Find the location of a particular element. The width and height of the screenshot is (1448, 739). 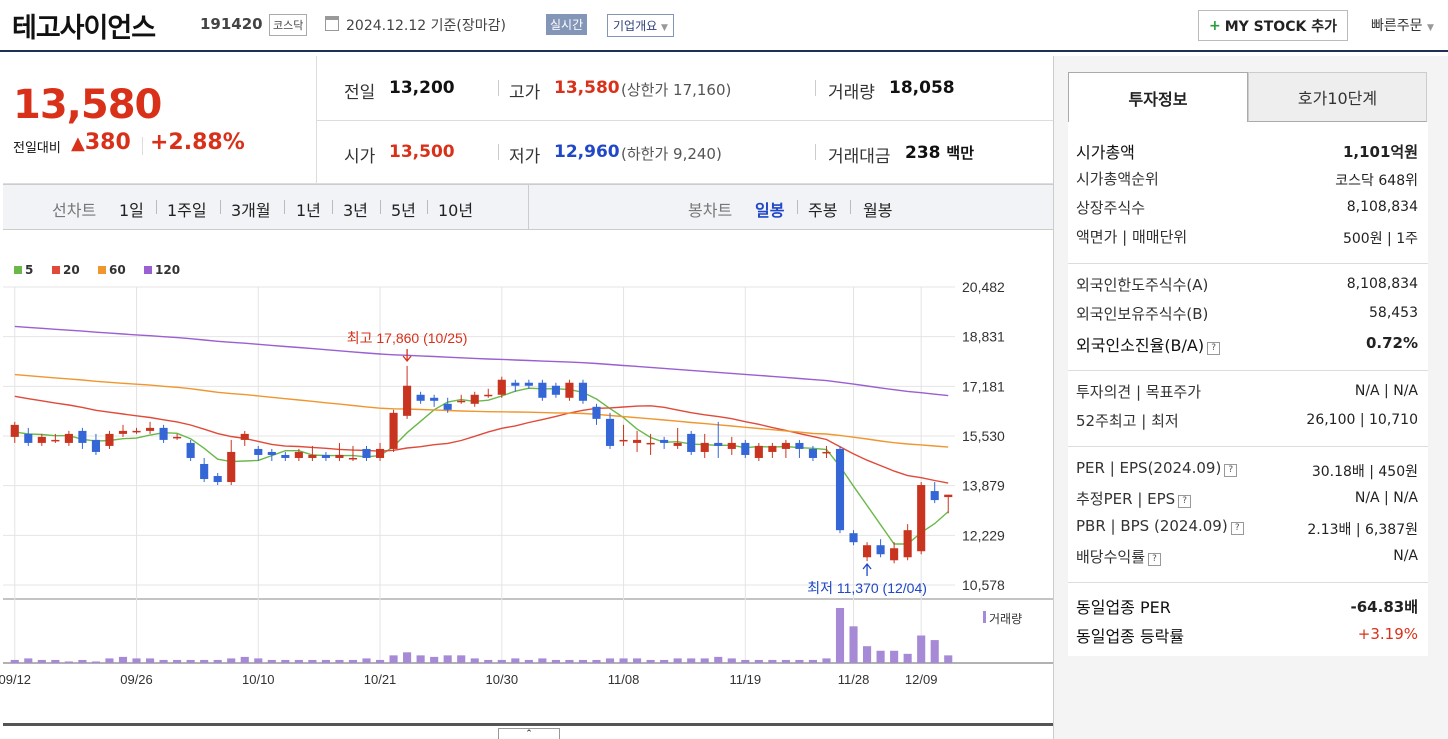

chevron-down-icon: ▼ is located at coordinates (1430, 28).